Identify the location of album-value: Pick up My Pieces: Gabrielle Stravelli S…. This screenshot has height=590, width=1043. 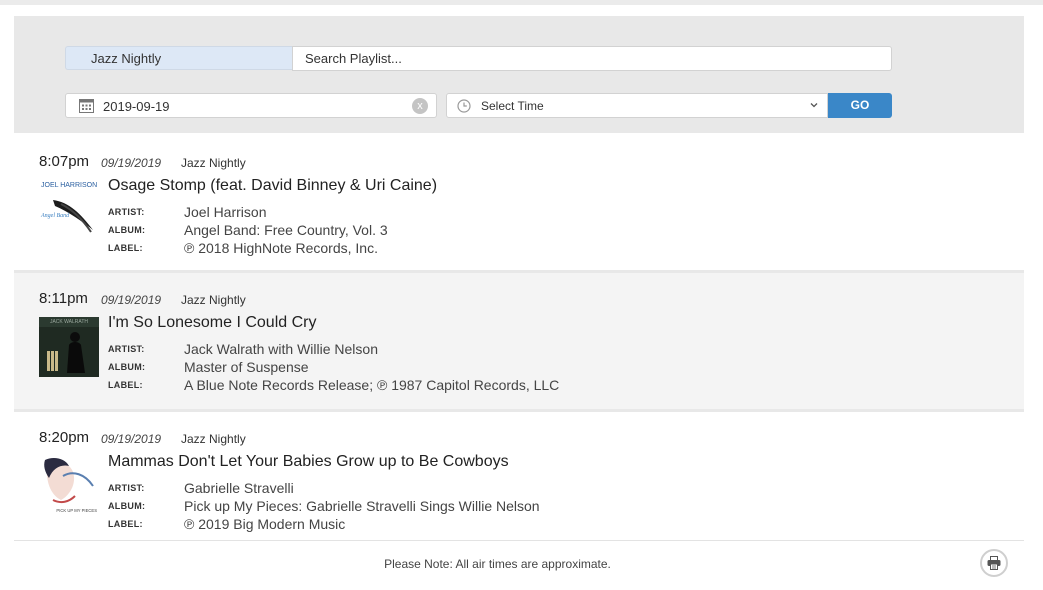
(362, 506).